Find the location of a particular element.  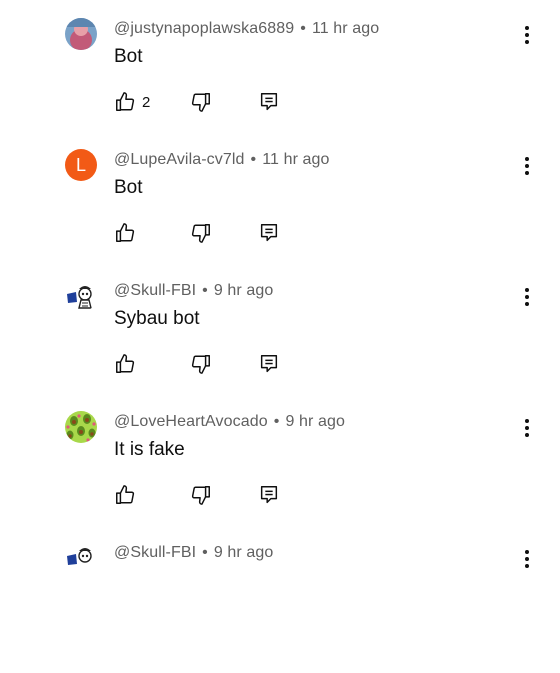

comment-author: @LoveHeartAvocado is located at coordinates (191, 421).